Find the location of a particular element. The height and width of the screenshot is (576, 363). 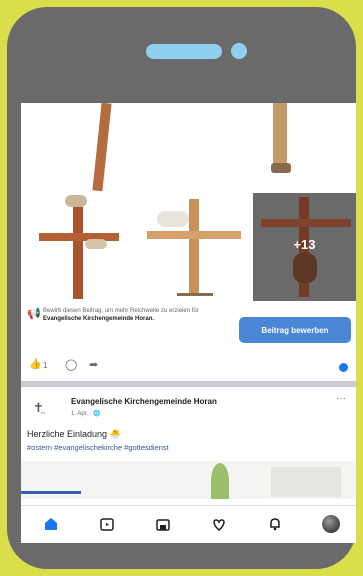

more-photos-count: +13 is located at coordinates (304, 244).